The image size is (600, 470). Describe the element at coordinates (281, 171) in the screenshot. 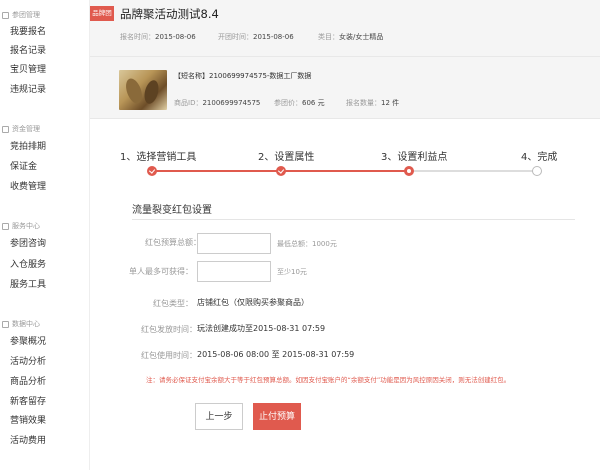

I see `step-2-check-icon` at that location.